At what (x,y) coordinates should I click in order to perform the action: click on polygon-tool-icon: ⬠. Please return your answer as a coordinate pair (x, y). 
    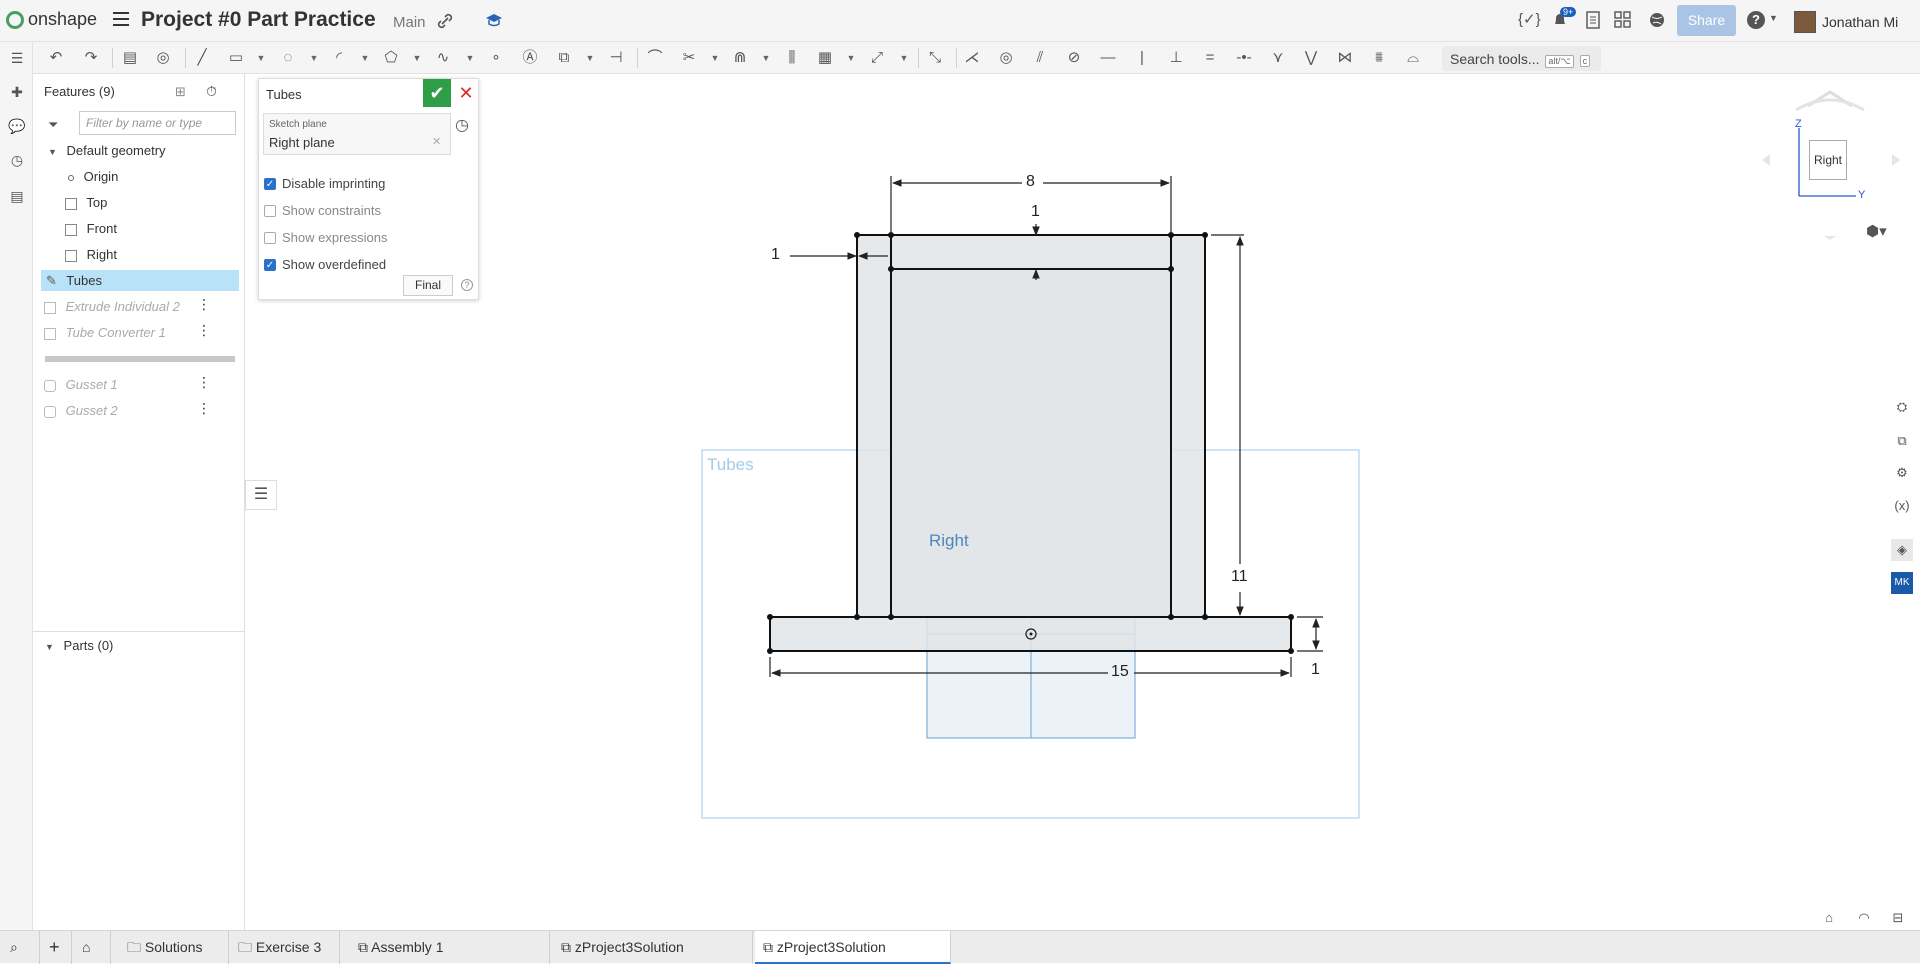
    Looking at the image, I should click on (391, 58).